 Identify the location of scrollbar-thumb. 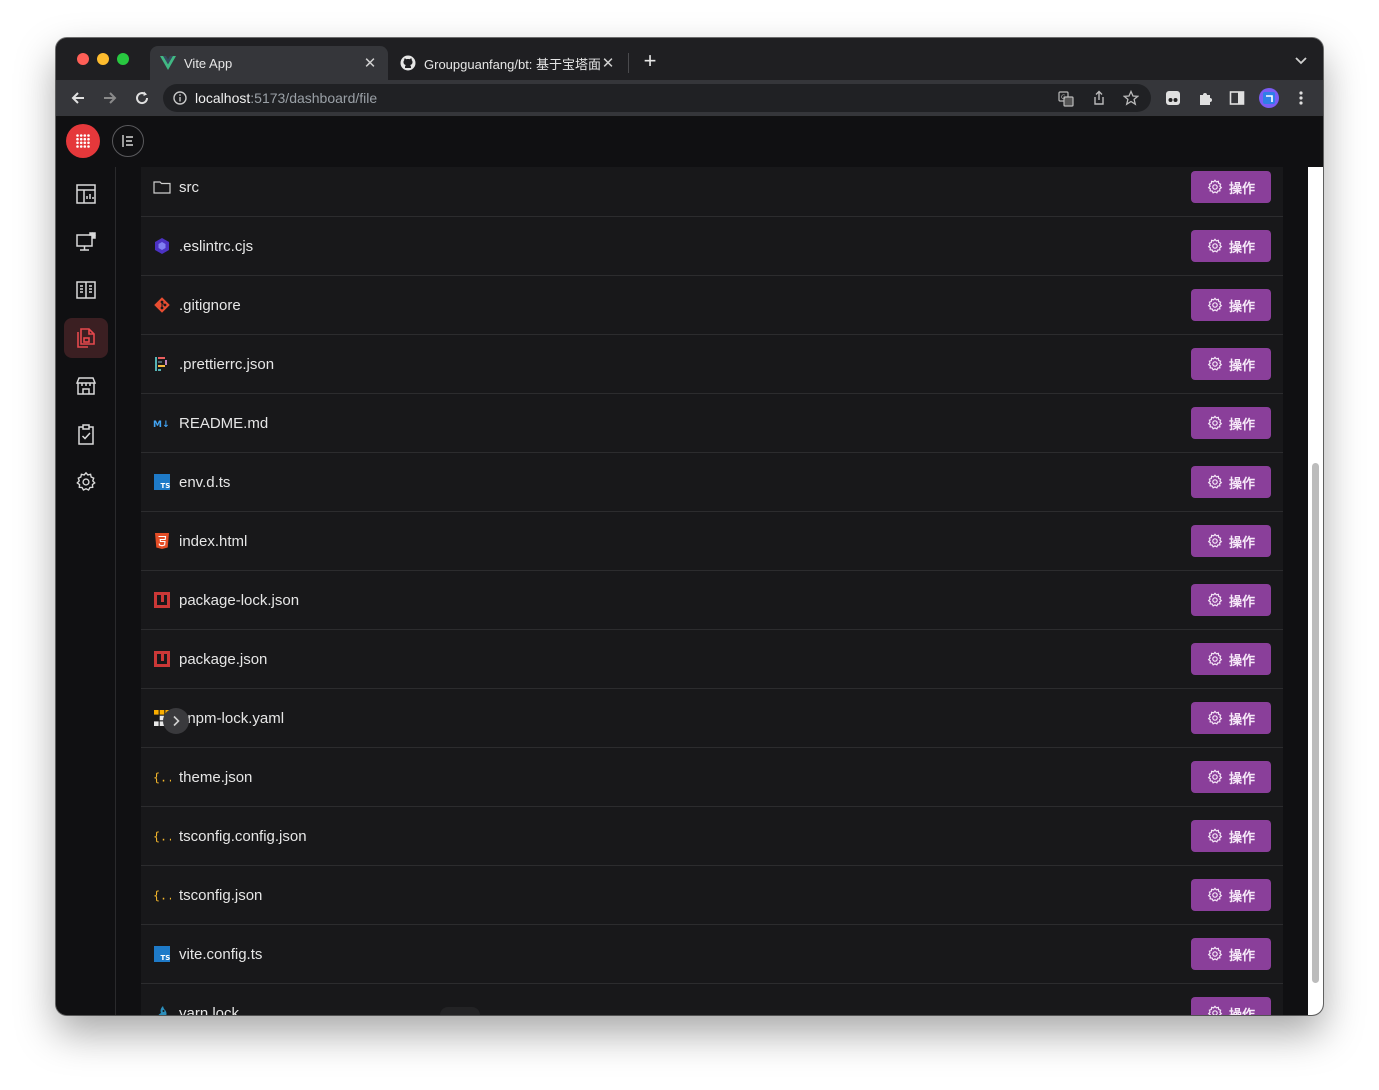
(1315, 723).